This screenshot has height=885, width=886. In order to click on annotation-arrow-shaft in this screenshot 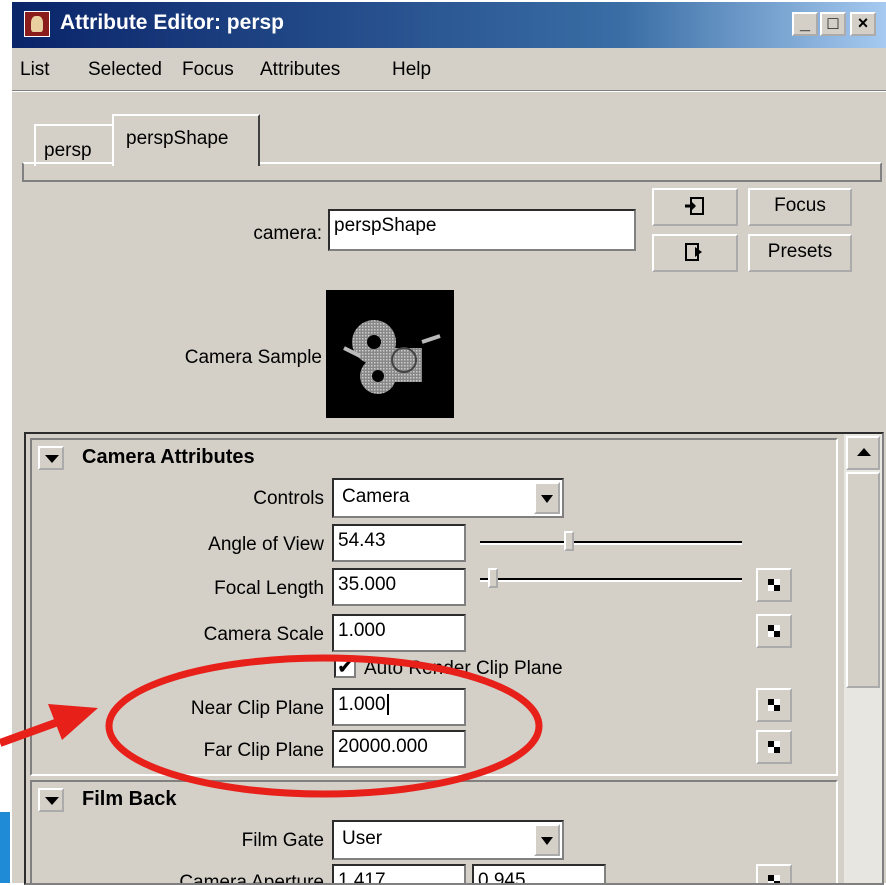, I will do `click(30, 732)`.